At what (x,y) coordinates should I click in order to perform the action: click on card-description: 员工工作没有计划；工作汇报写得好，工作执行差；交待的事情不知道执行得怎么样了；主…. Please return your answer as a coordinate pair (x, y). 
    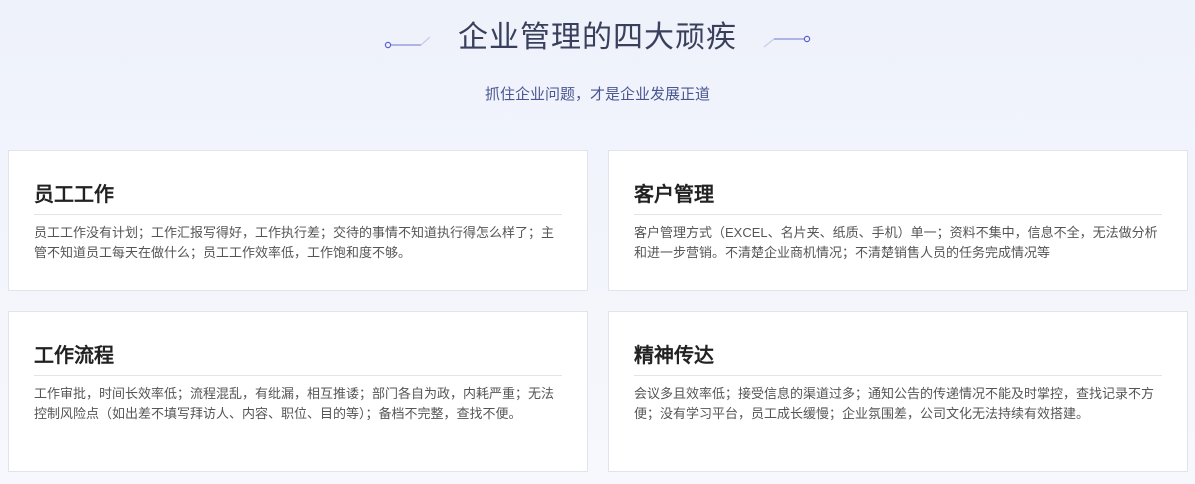
    Looking at the image, I should click on (294, 242).